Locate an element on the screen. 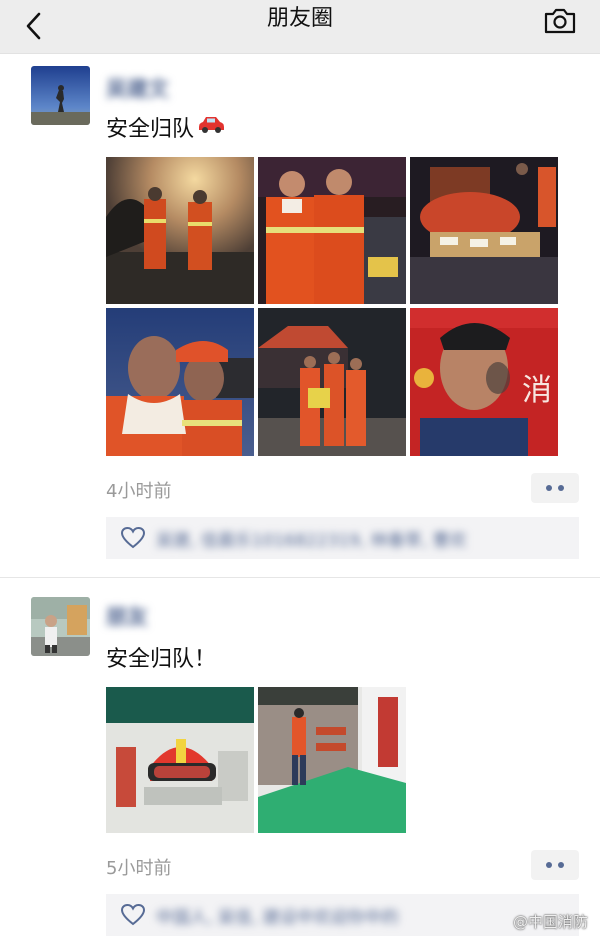 The height and width of the screenshot is (942, 600). photo-thumbnail: 消 is located at coordinates (484, 382).